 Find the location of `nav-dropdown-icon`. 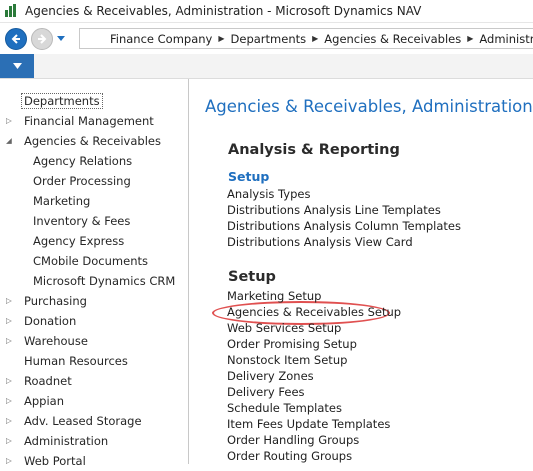

nav-dropdown-icon is located at coordinates (61, 38).